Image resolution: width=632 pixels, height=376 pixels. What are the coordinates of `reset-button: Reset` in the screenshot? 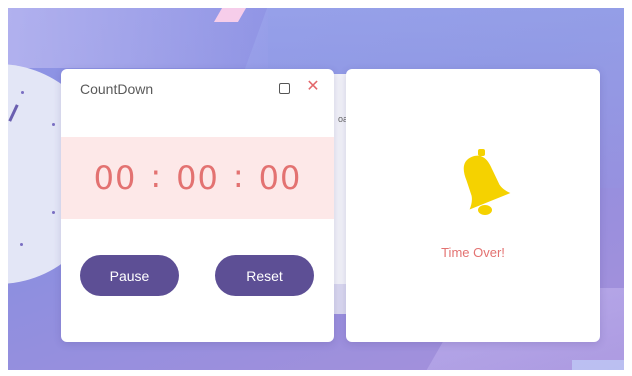 It's located at (264, 275).